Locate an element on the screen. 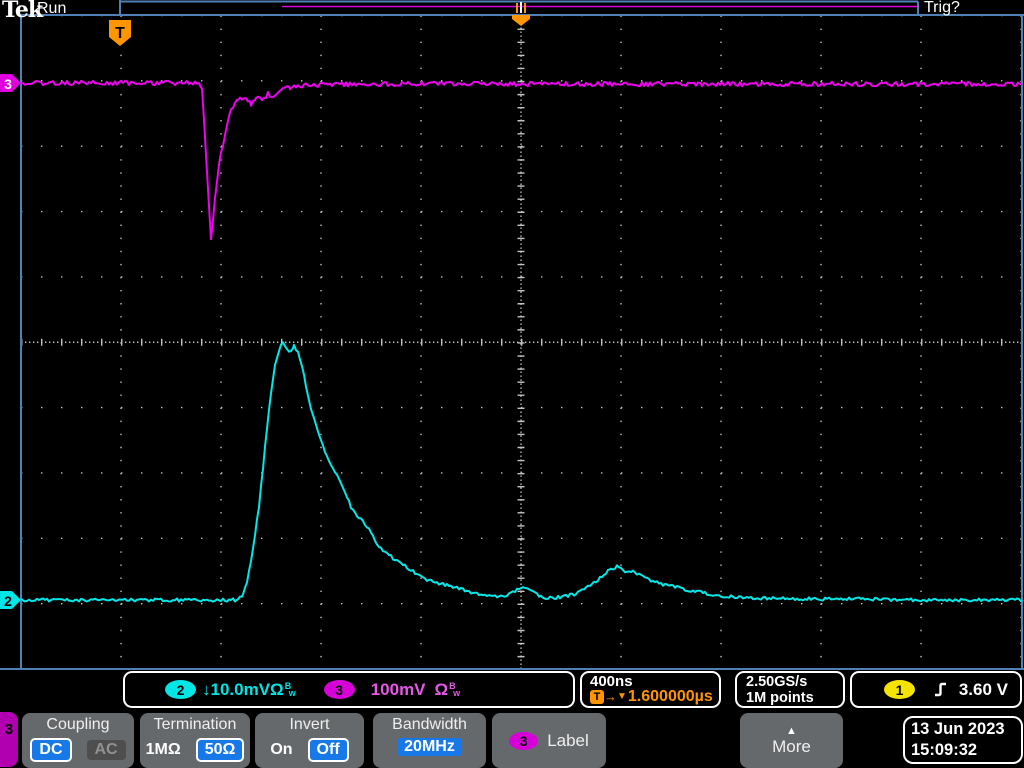 Image resolution: width=1024 pixels, height=768 pixels. trigger-source-badge: 1 is located at coordinates (899, 689).